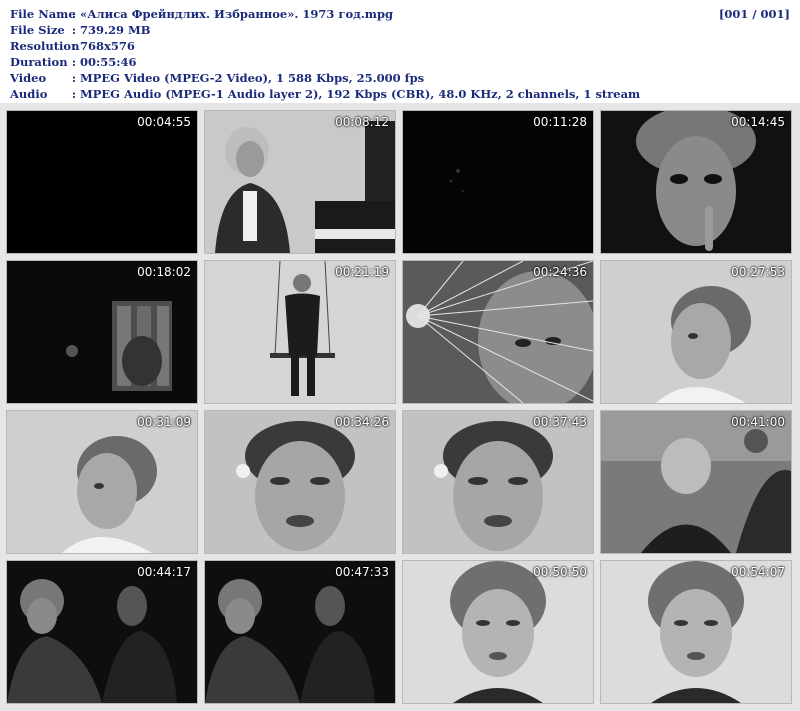  I want to click on info-row-duration: Duration:00:55:46, so click(73, 62).